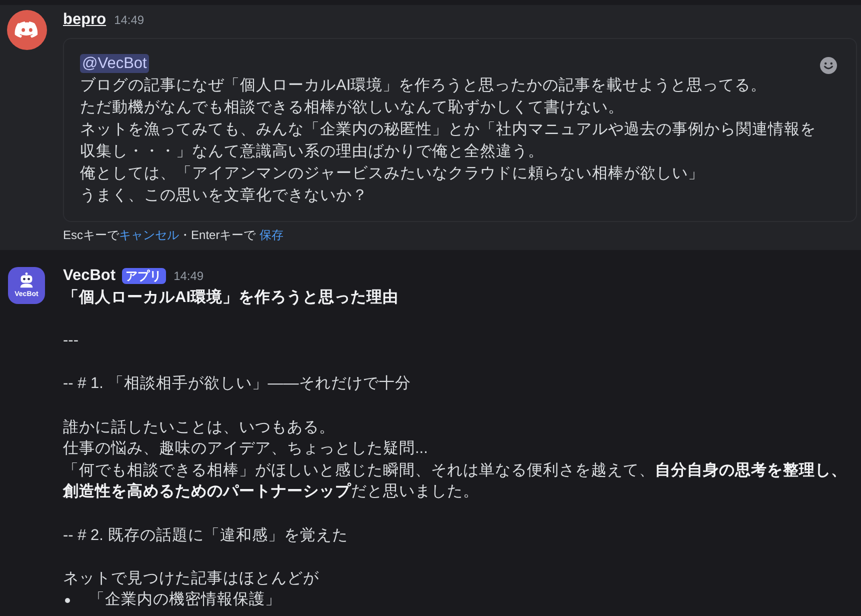 The image size is (861, 616). Describe the element at coordinates (237, 384) in the screenshot. I see `message-text: -- # 1. 「相談相手が欲しい」——それだけで十分` at that location.